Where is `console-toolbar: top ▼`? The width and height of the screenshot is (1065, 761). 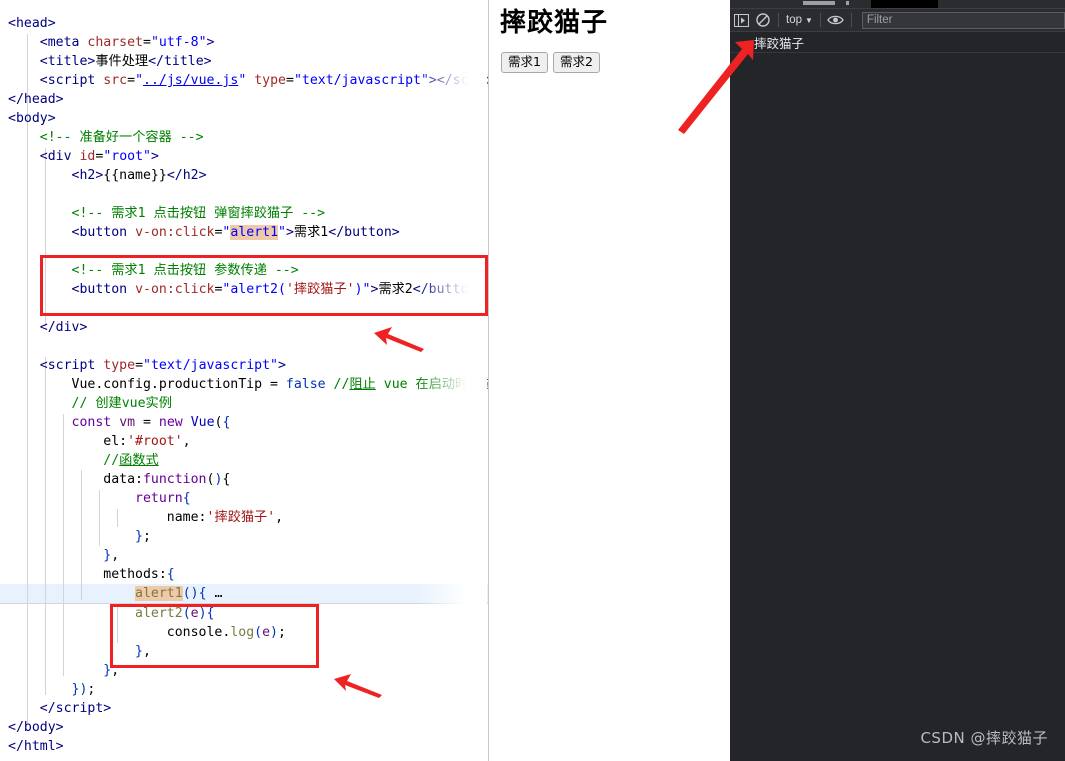
console-toolbar: top ▼ is located at coordinates (897, 20).